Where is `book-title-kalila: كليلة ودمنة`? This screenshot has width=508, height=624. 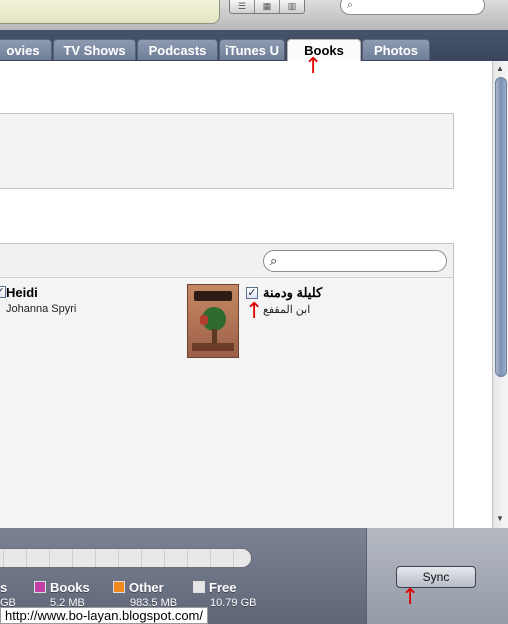
book-title-kalila: كليلة ودمنة is located at coordinates (293, 292).